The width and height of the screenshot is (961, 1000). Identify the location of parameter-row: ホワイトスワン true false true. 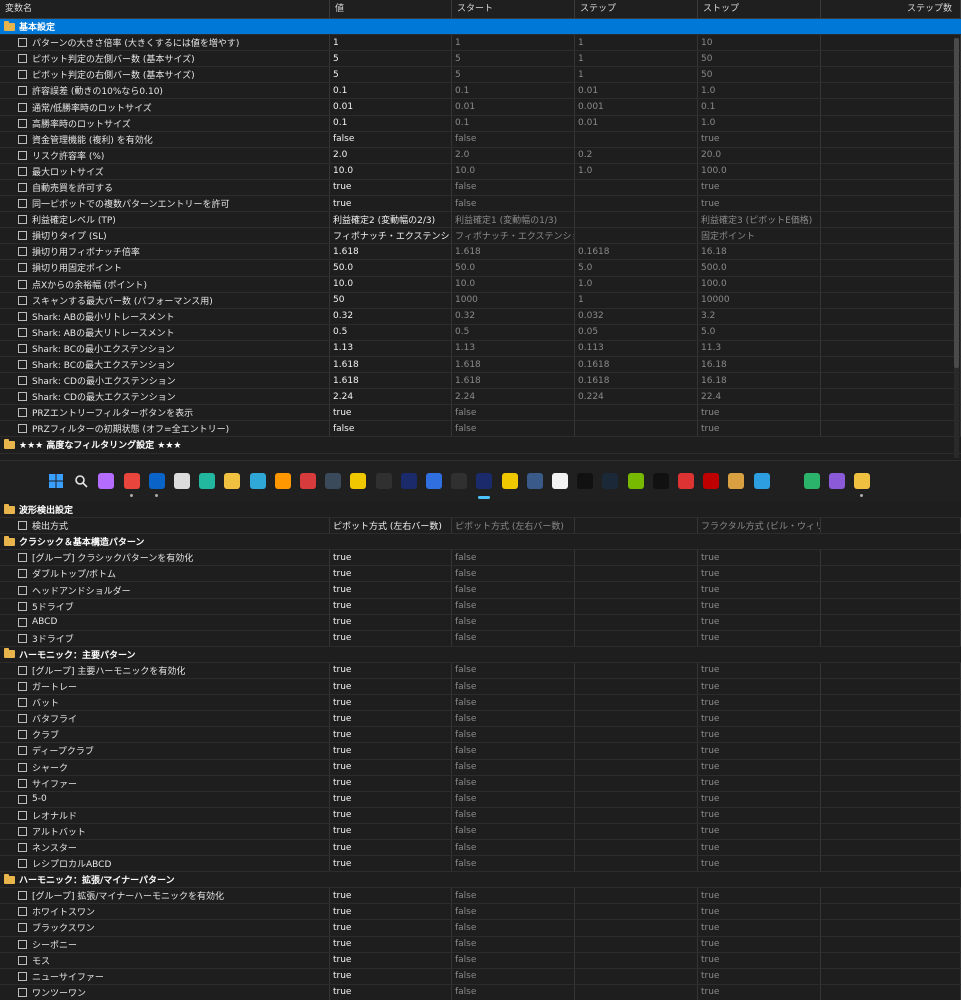
(480, 912).